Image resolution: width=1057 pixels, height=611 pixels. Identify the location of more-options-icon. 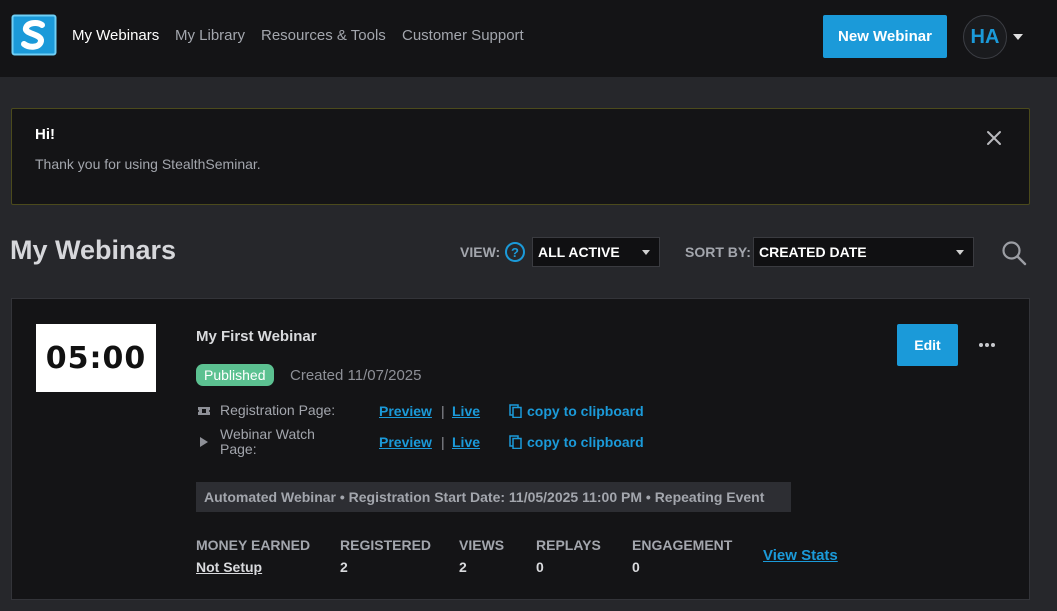
(987, 345).